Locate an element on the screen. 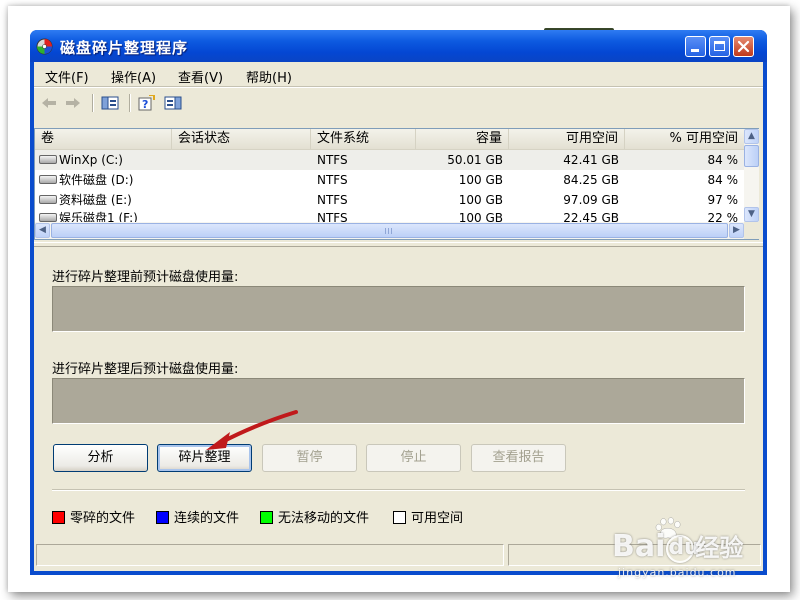  horizontal-scrollbar: ◀ ▶ is located at coordinates (389, 230).